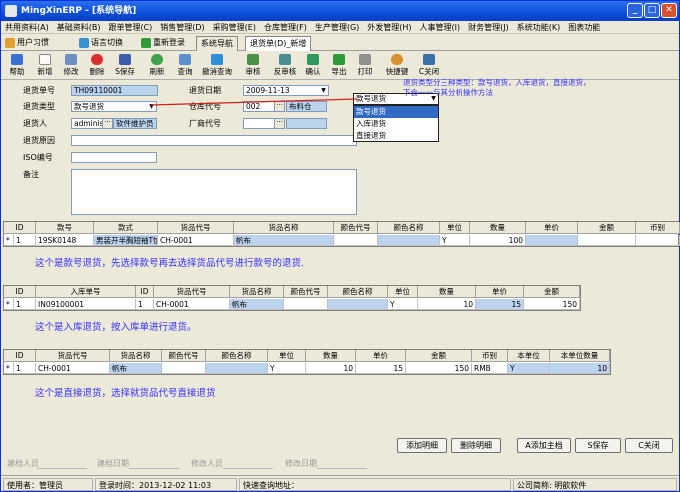 The height and width of the screenshot is (492, 680). I want to click on cancel-query-button: 撤消查询, so click(217, 66).